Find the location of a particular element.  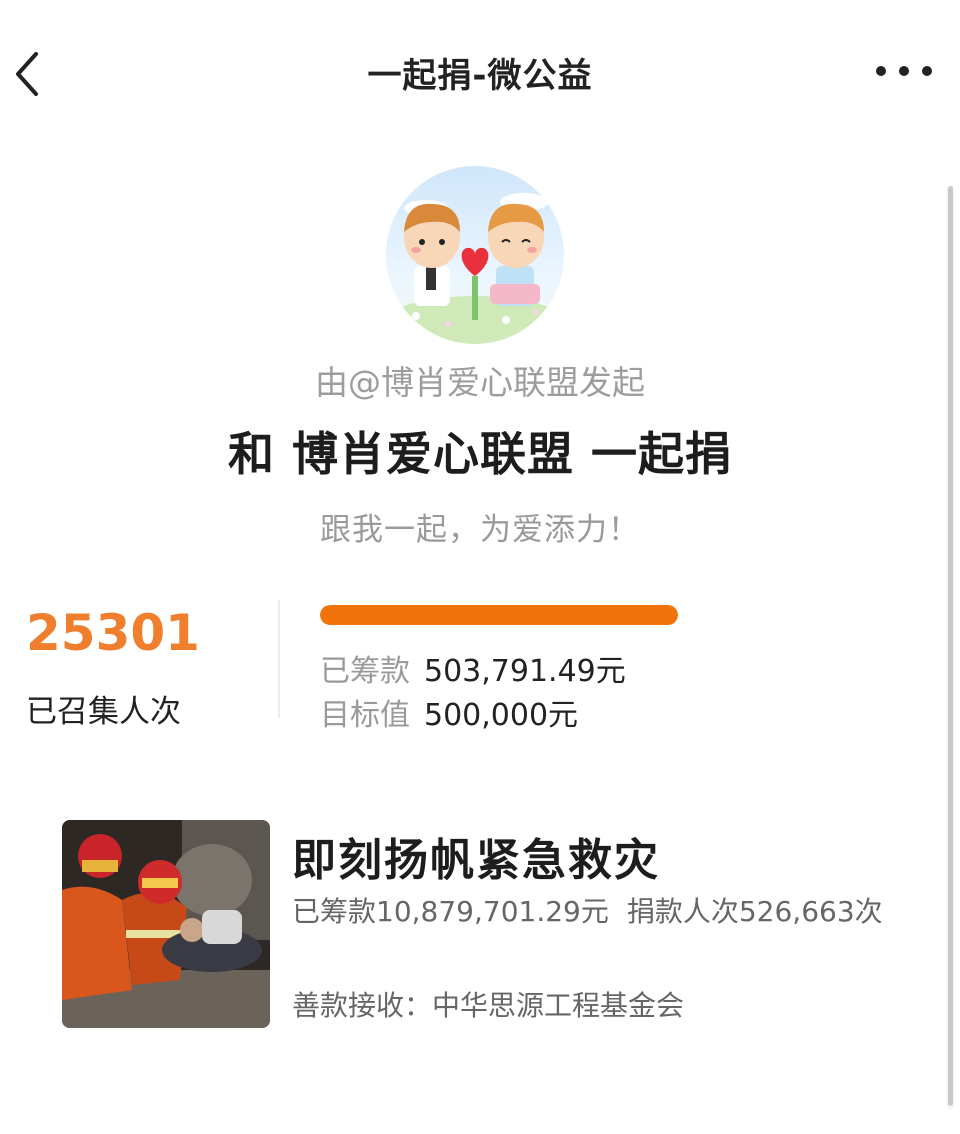

project-receiver: 善款接收：中华思源工程基金会 is located at coordinates (488, 1005).